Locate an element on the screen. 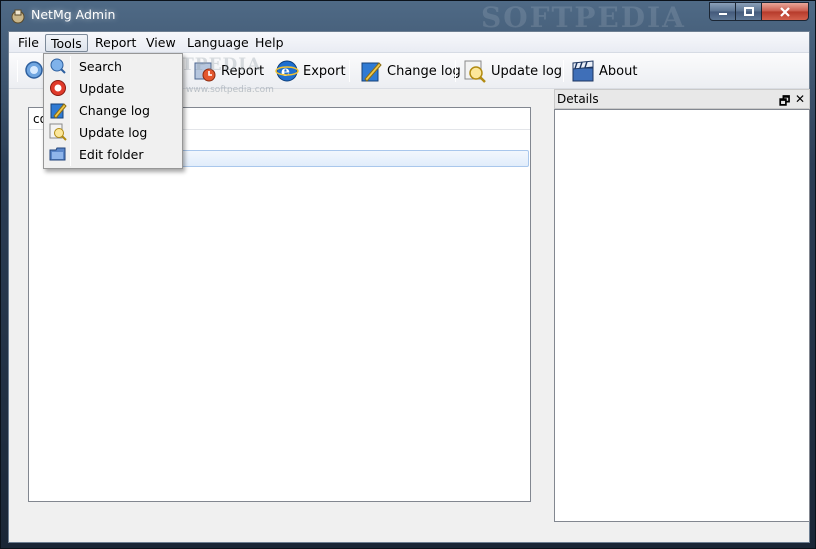 This screenshot has height=549, width=816. watermark-url: www.softpedia.com is located at coordinates (230, 90).